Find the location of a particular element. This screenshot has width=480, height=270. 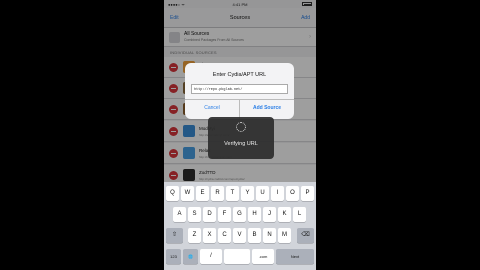

alert-title: Enter Cydia/APT URL is located at coordinates (239, 75).